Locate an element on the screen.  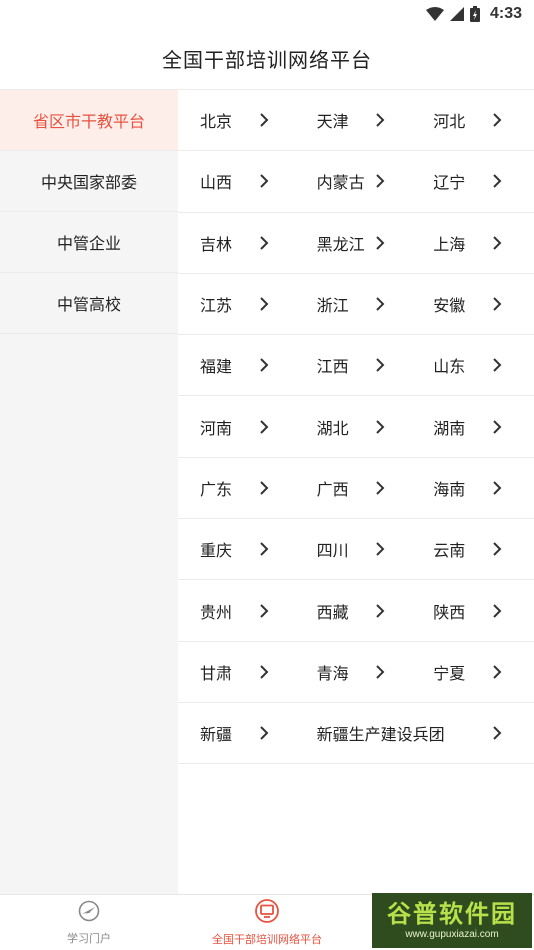
nav-item-learning-portal: 学习门户 is located at coordinates (89, 922).